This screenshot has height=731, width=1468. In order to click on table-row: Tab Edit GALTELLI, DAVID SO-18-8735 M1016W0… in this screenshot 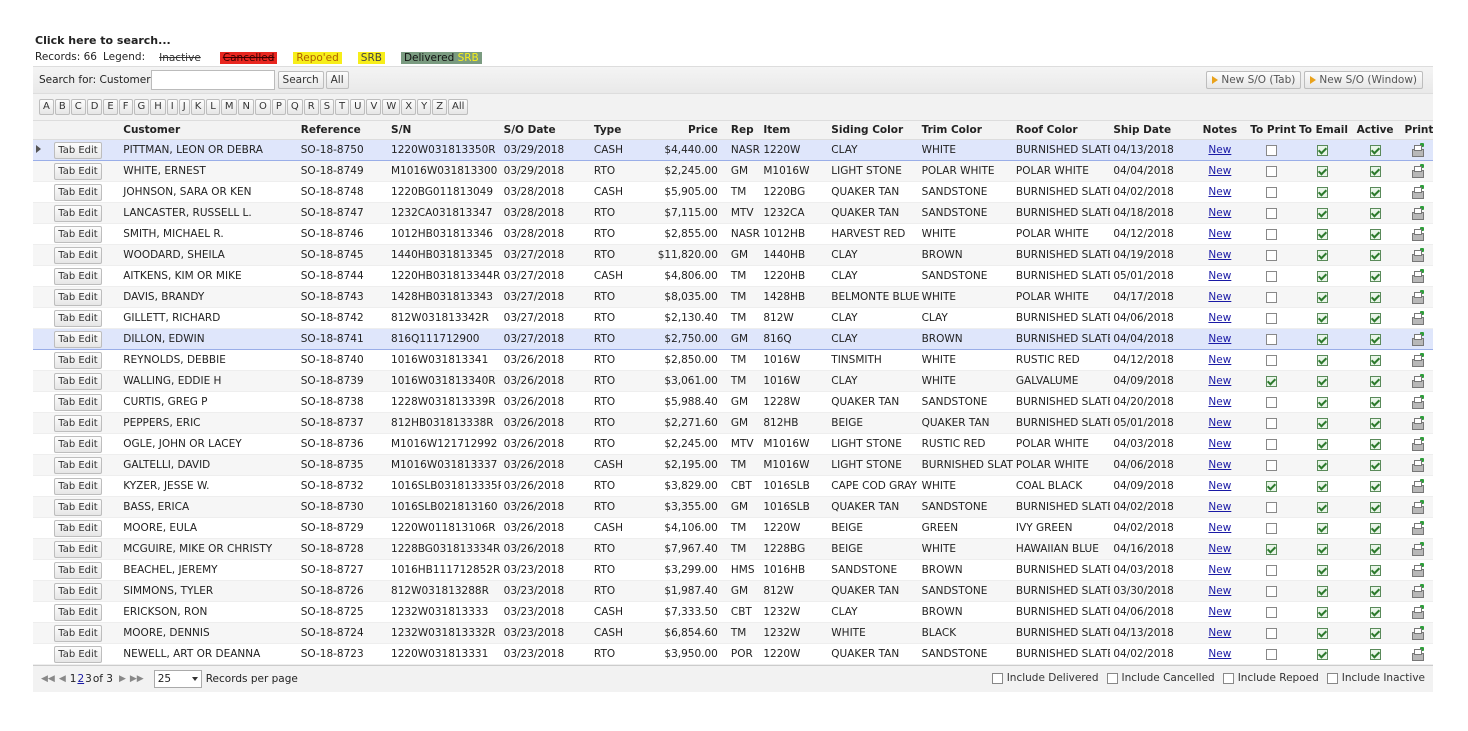, I will do `click(733, 465)`.